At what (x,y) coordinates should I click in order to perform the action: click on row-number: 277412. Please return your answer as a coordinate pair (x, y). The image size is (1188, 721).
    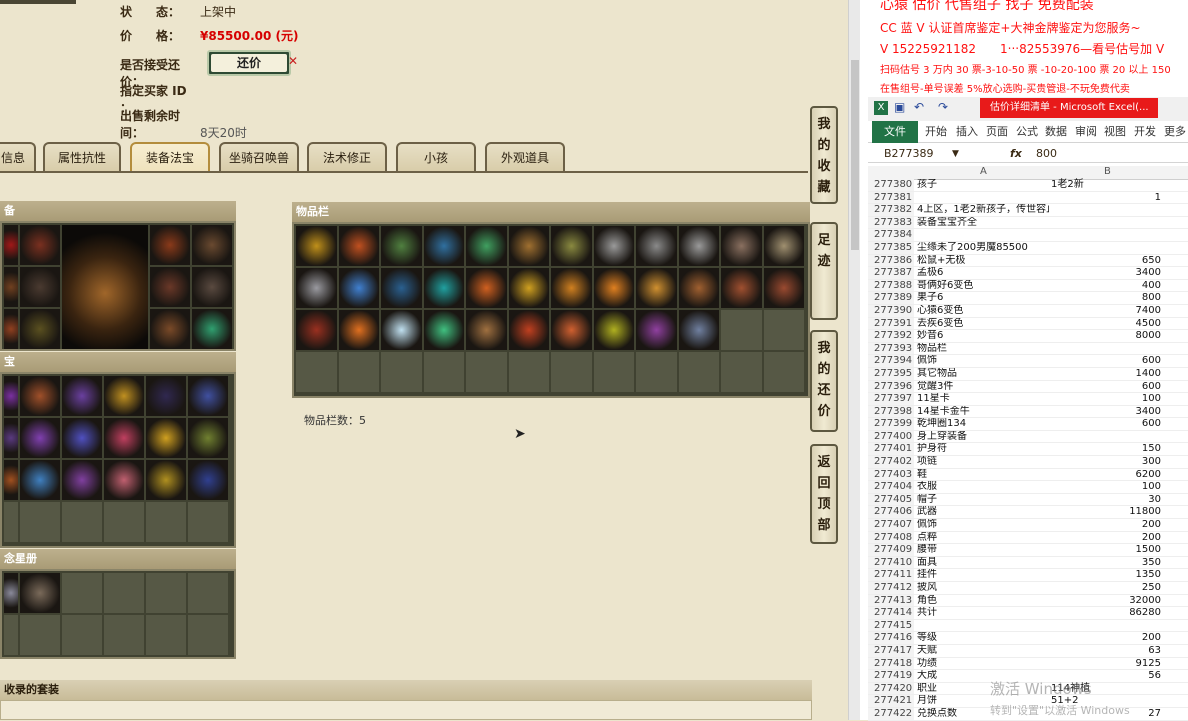
    Looking at the image, I should click on (891, 588).